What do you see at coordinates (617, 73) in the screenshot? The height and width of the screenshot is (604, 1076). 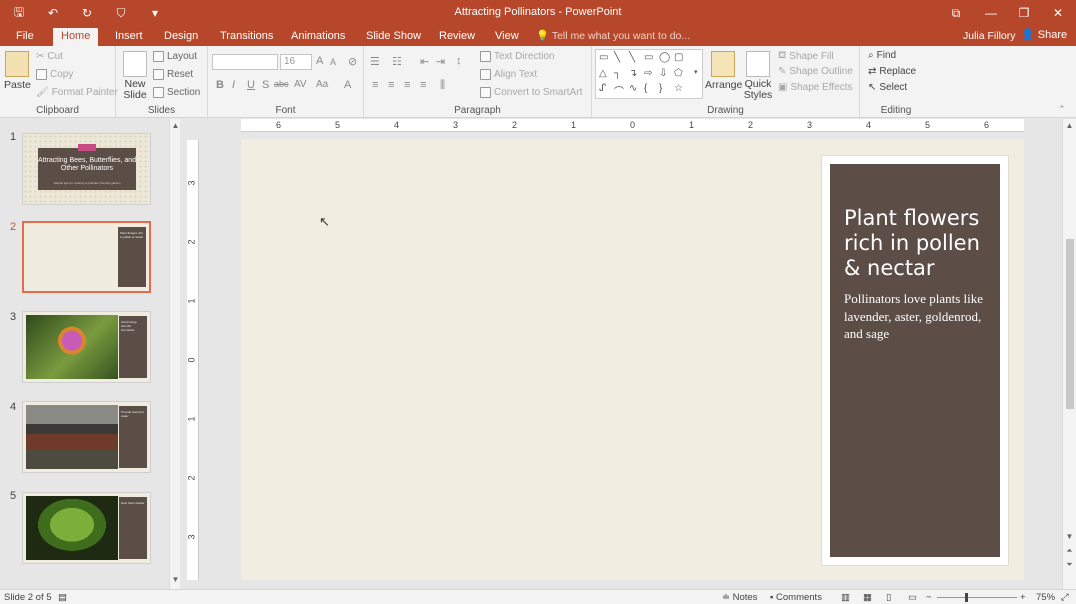 I see `elbow-connector-icon: ┐` at bounding box center [617, 73].